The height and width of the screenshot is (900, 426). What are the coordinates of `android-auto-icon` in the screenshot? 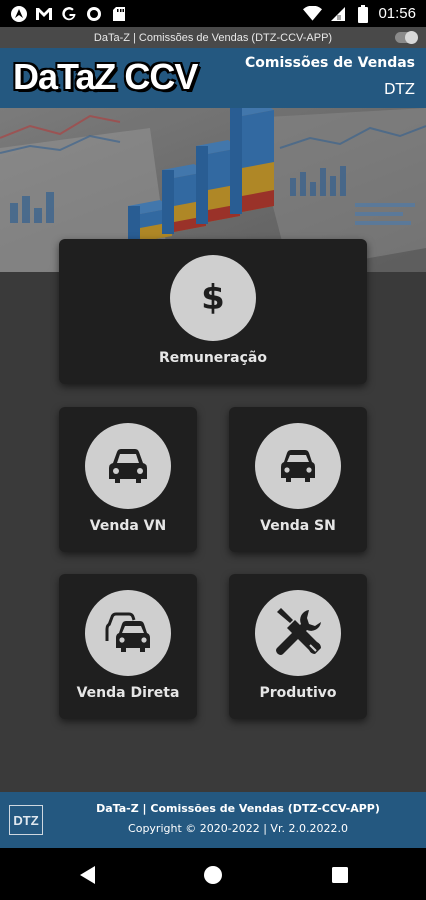 It's located at (18, 13).